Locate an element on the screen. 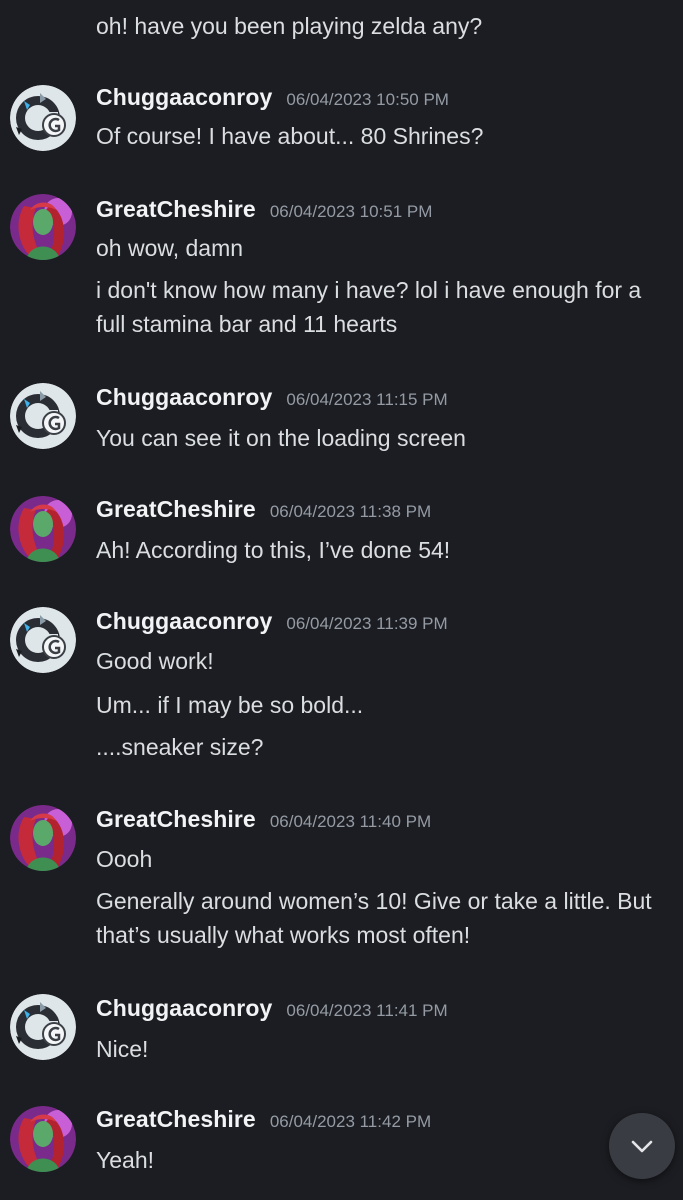 The width and height of the screenshot is (683, 1200). message-header: Chuggaaconroy 06/04/2023 10:50 PM is located at coordinates (272, 99).